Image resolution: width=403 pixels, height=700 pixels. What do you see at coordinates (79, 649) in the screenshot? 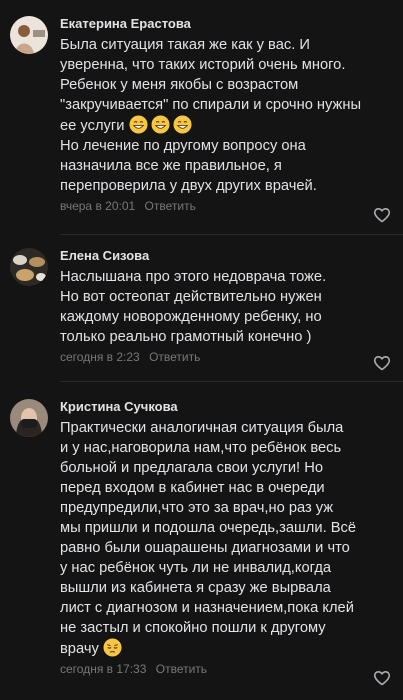
I see `comment-line: врачу` at bounding box center [79, 649].